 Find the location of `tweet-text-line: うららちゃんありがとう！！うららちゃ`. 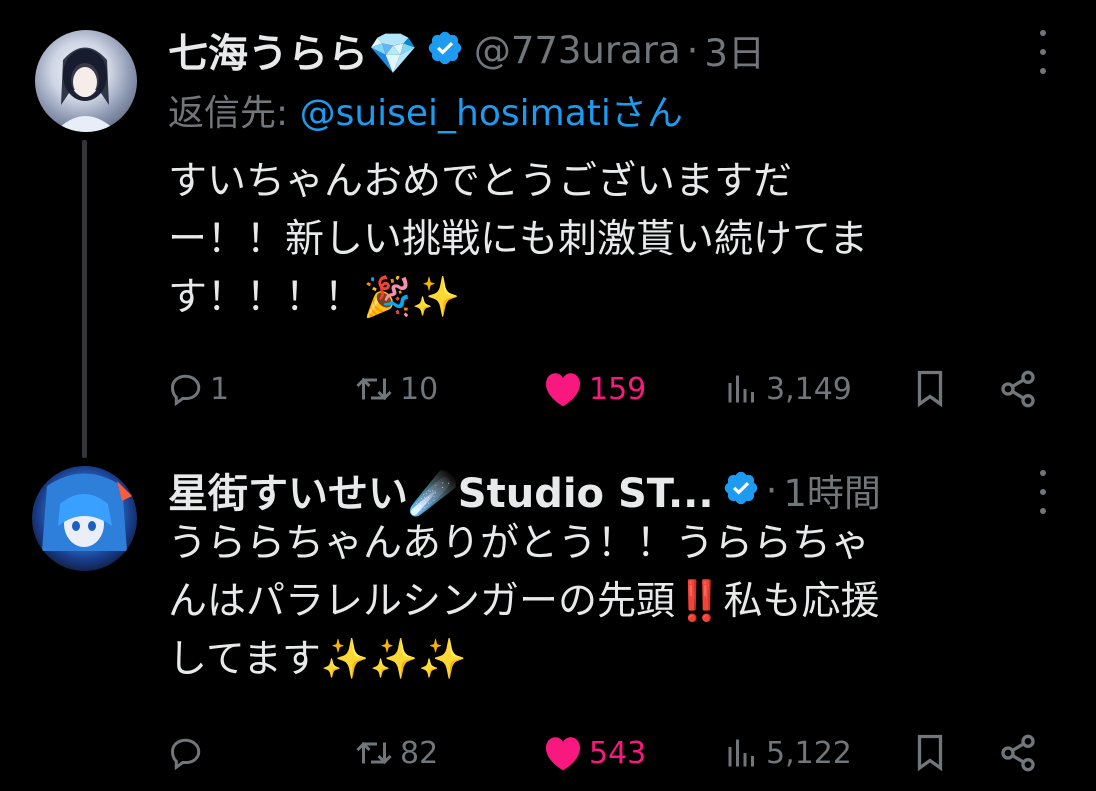

tweet-text-line: うららちゃんありがとう！！うららちゃ is located at coordinates (519, 543).